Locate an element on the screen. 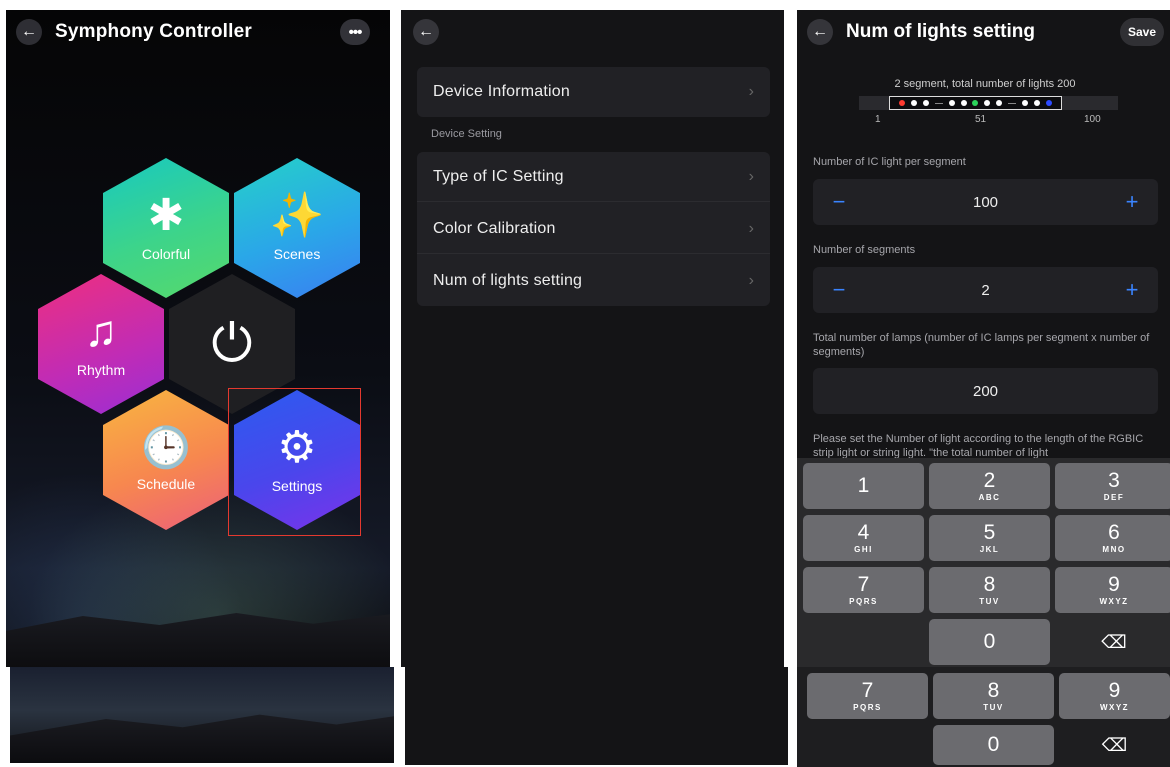  selection-highlight is located at coordinates (294, 462).